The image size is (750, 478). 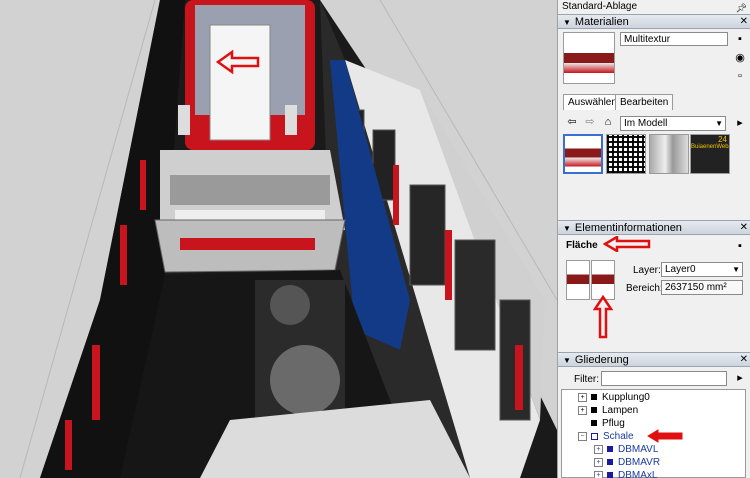 I want to click on tree-item-kupplung0: + Kupplung0, so click(x=614, y=397).